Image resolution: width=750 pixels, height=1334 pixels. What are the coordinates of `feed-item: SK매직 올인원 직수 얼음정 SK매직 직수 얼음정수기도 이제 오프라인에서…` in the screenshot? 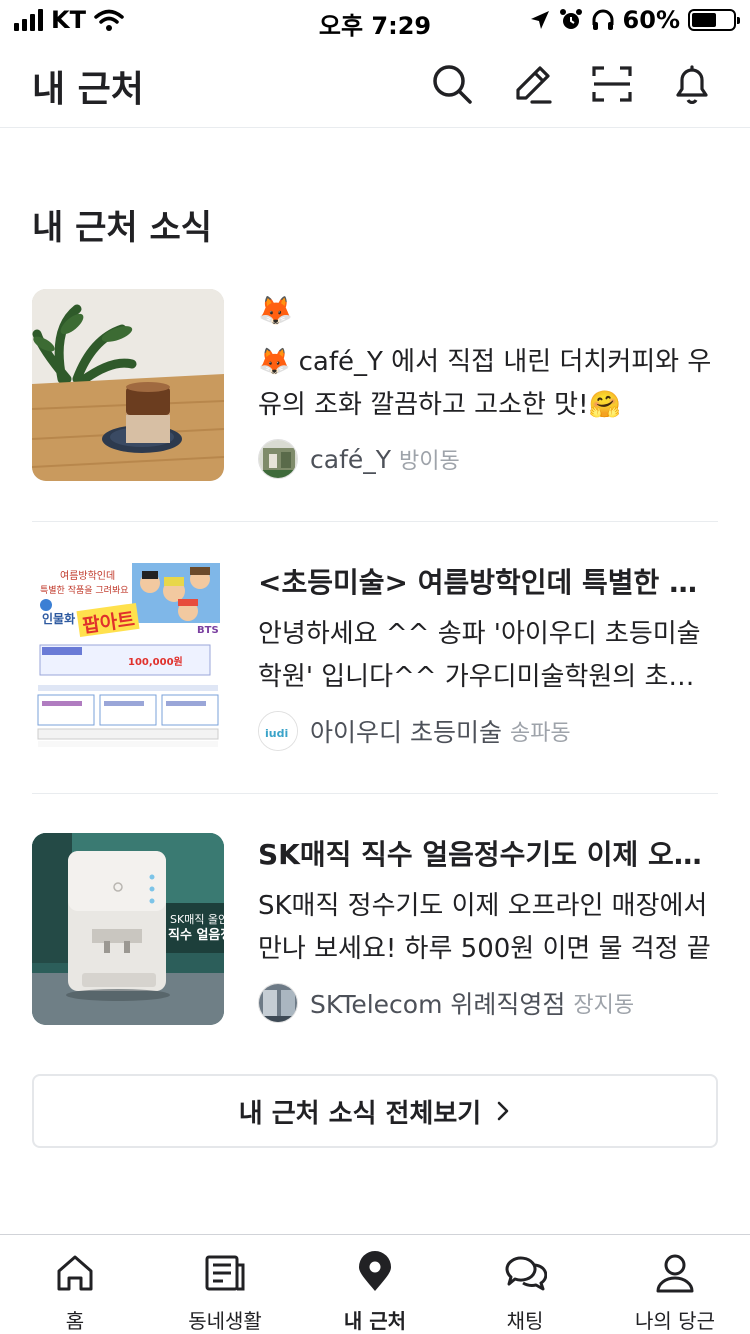 It's located at (375, 930).